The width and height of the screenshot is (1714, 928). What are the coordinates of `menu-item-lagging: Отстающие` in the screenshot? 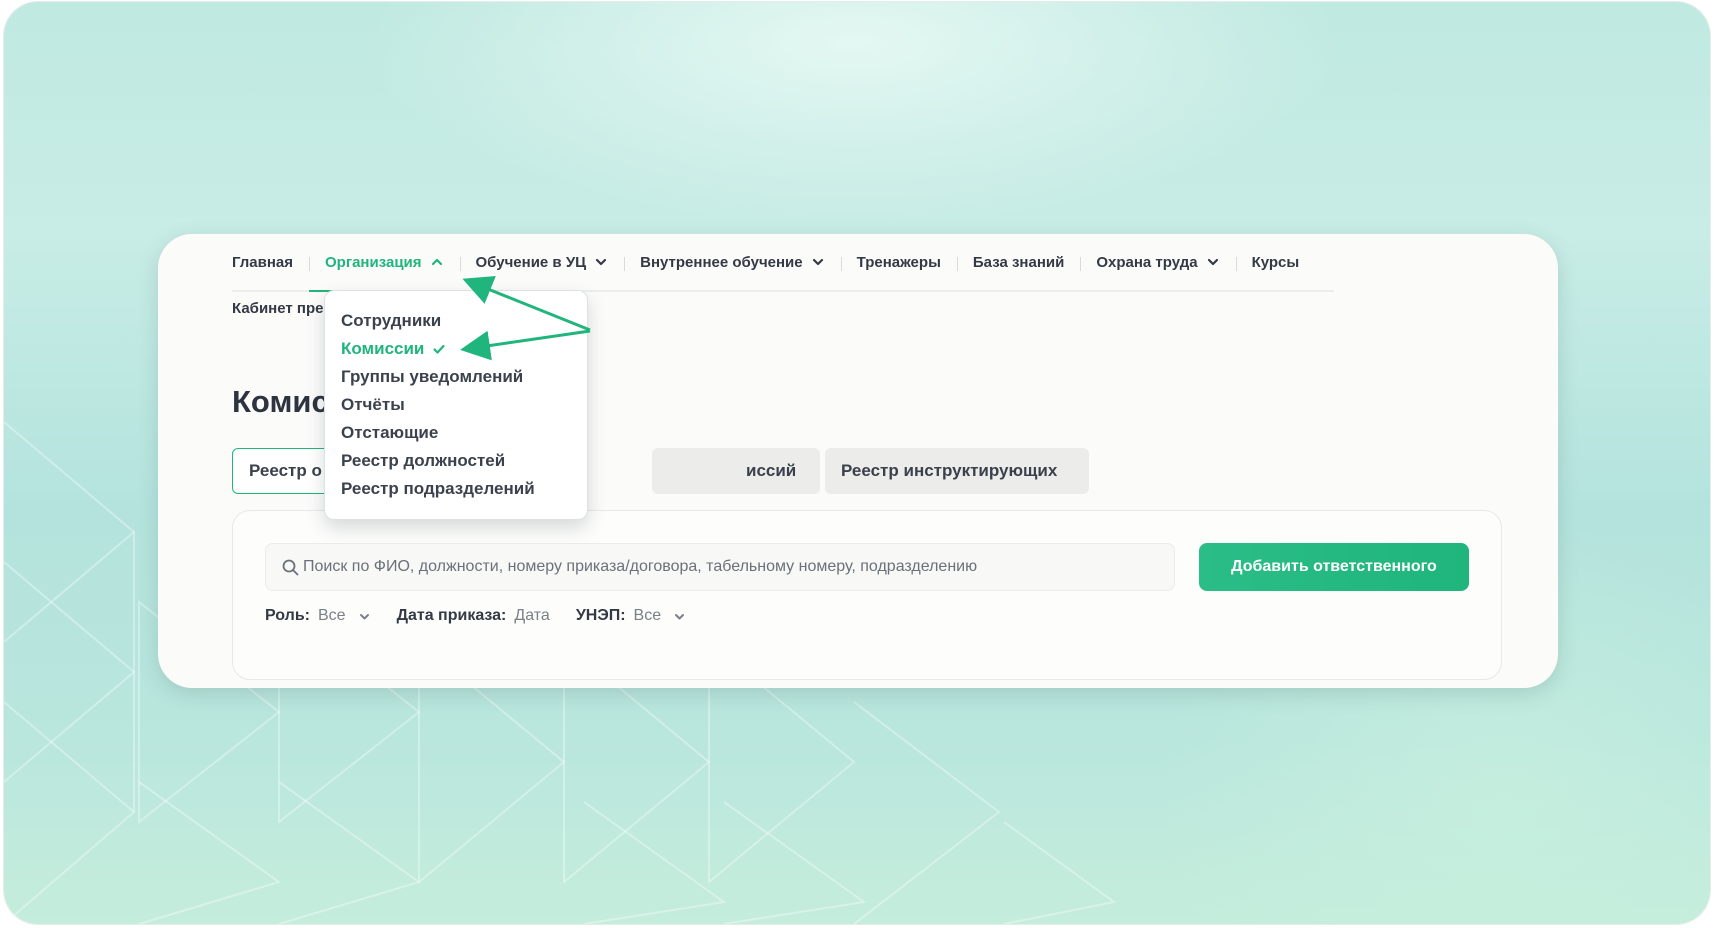 It's located at (464, 433).